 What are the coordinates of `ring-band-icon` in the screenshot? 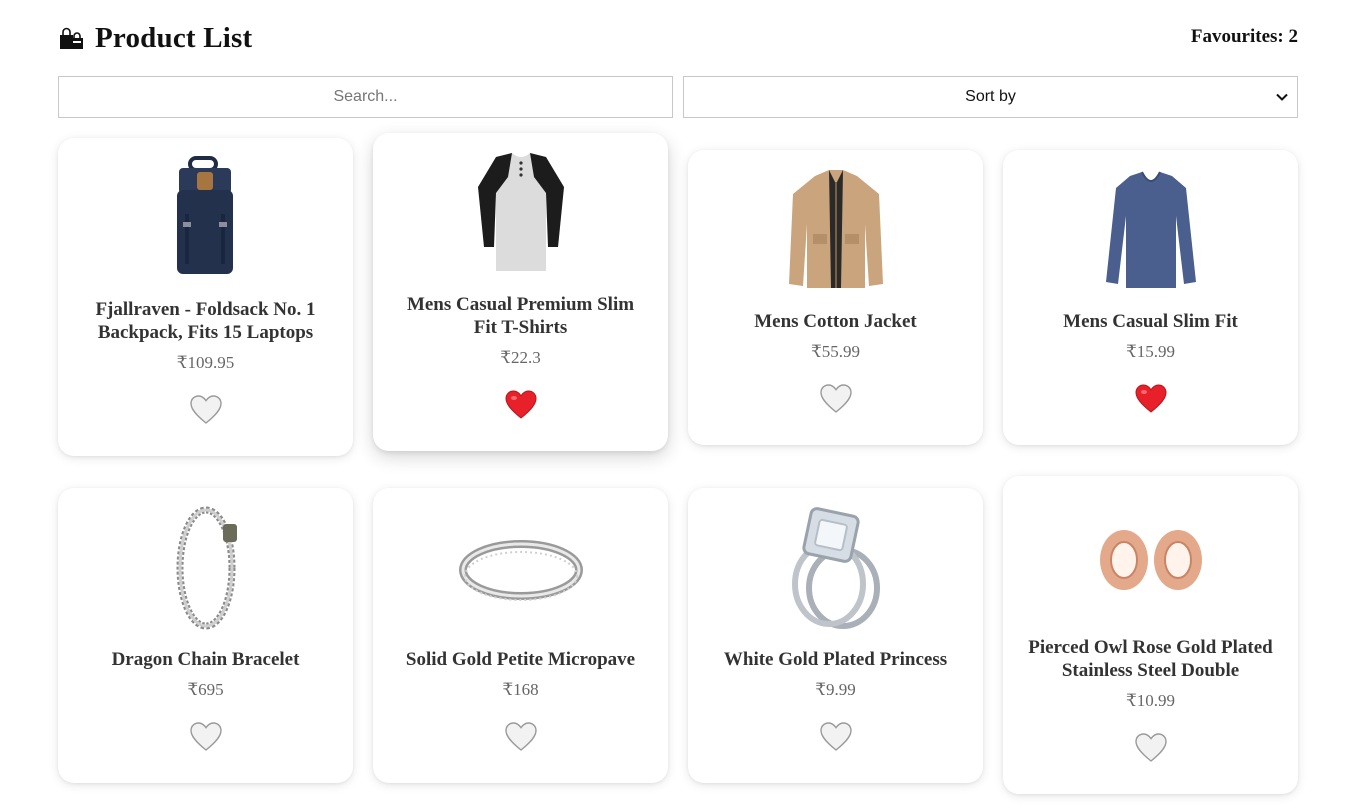 It's located at (520, 570).